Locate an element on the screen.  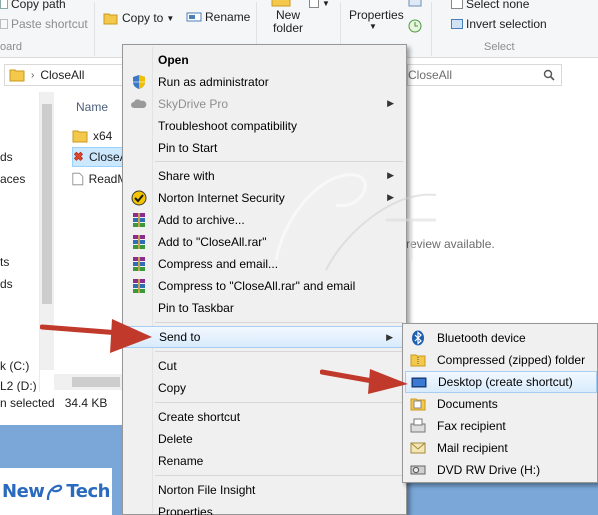
text-file-icon is located at coordinates (78, 179).